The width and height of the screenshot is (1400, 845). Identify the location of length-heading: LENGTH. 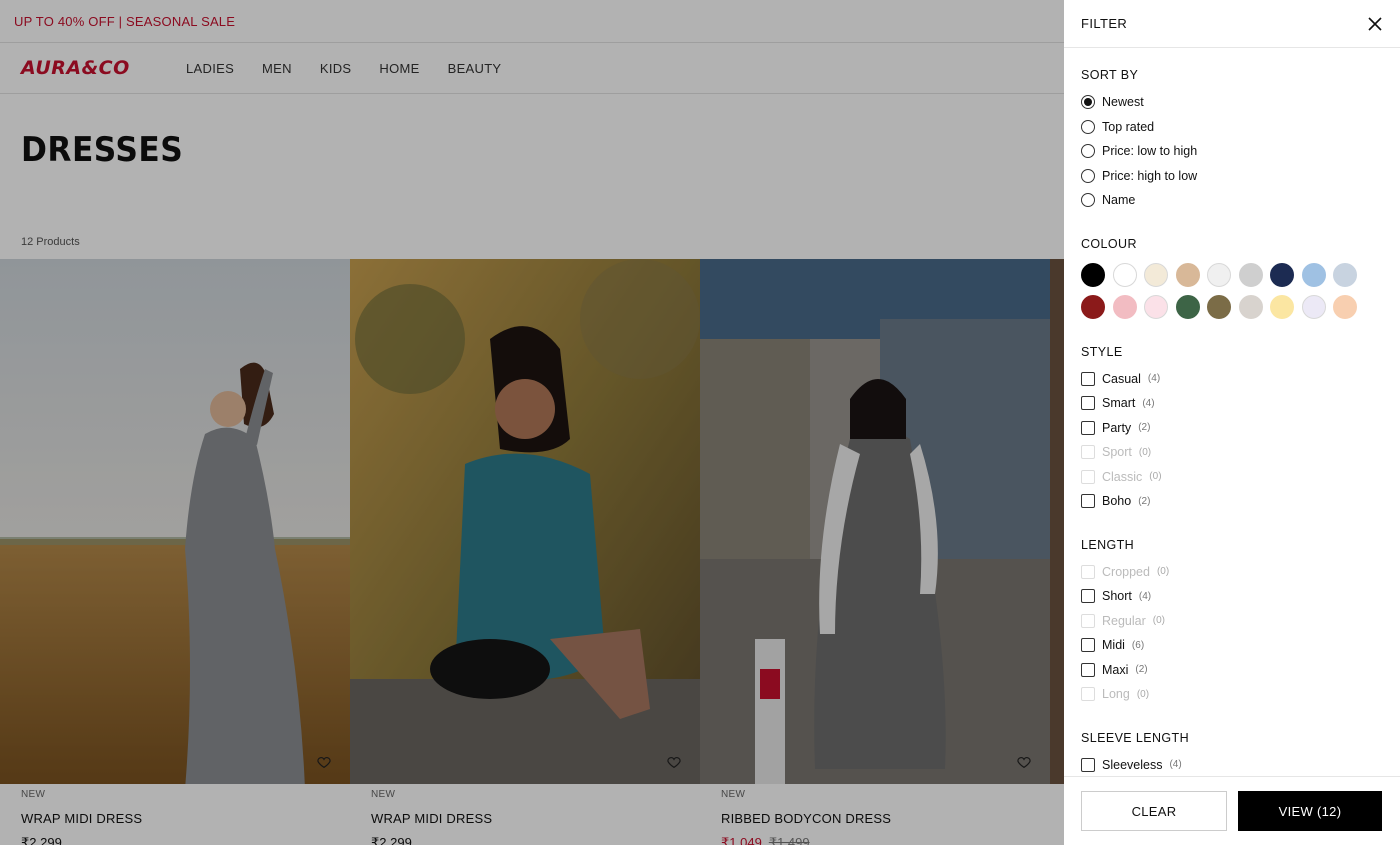
(1108, 544).